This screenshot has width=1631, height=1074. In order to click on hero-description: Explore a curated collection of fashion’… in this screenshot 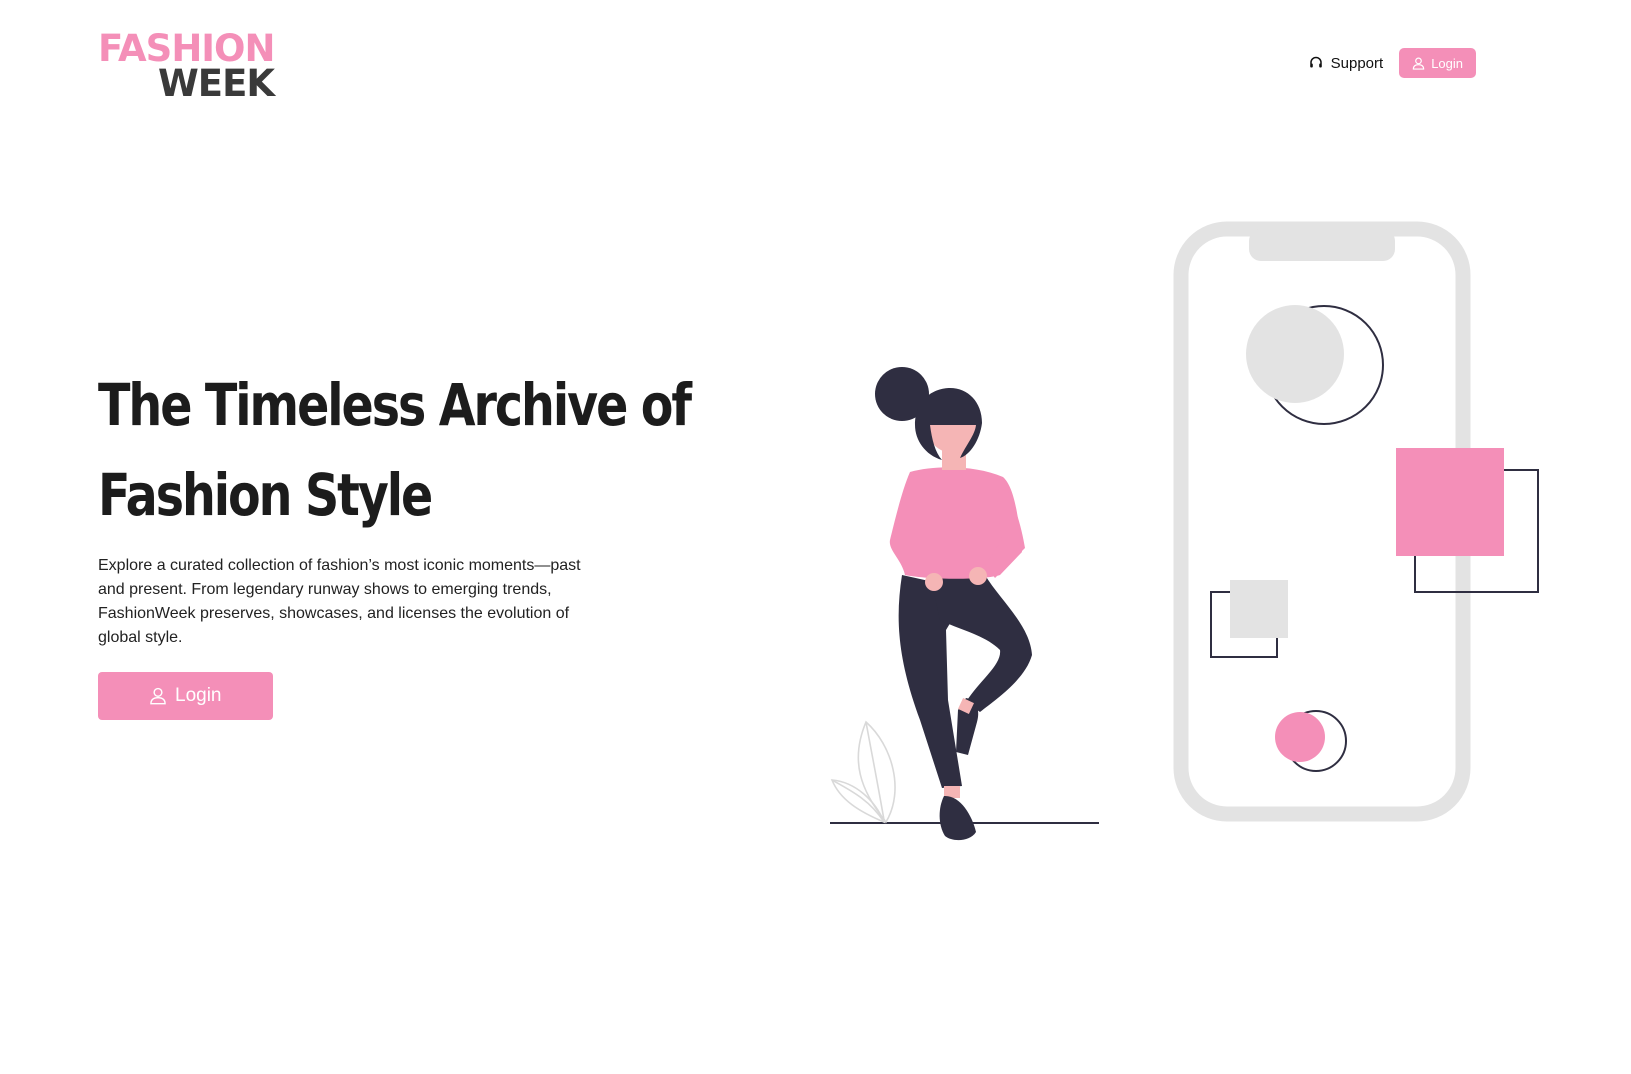, I will do `click(339, 601)`.